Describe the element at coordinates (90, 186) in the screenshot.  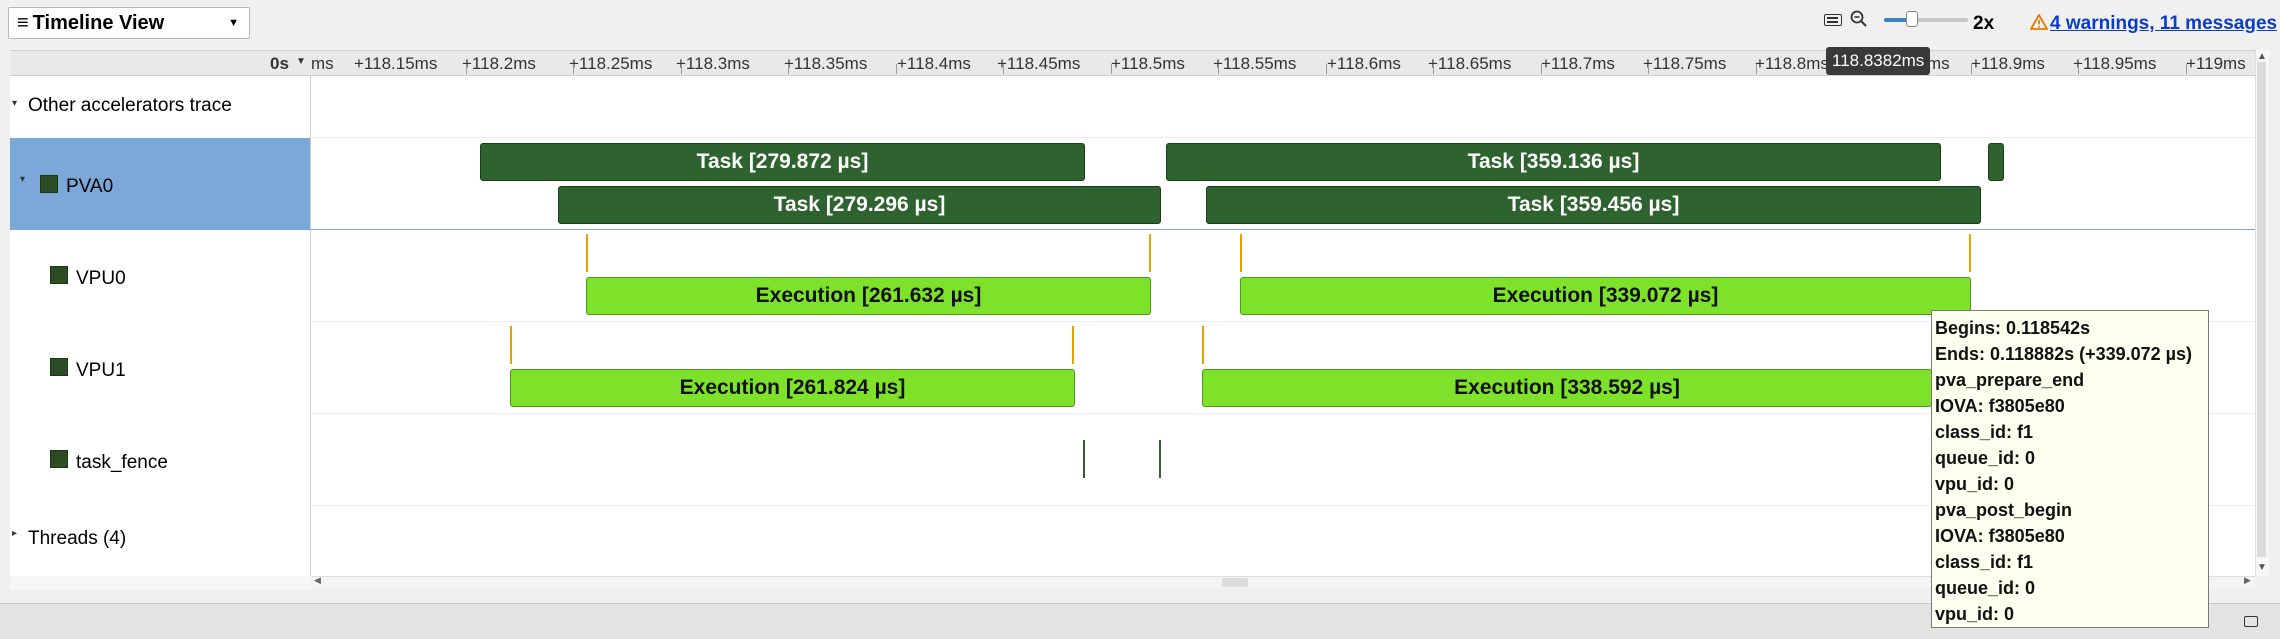
I see `tree-row-label: PVA0` at that location.